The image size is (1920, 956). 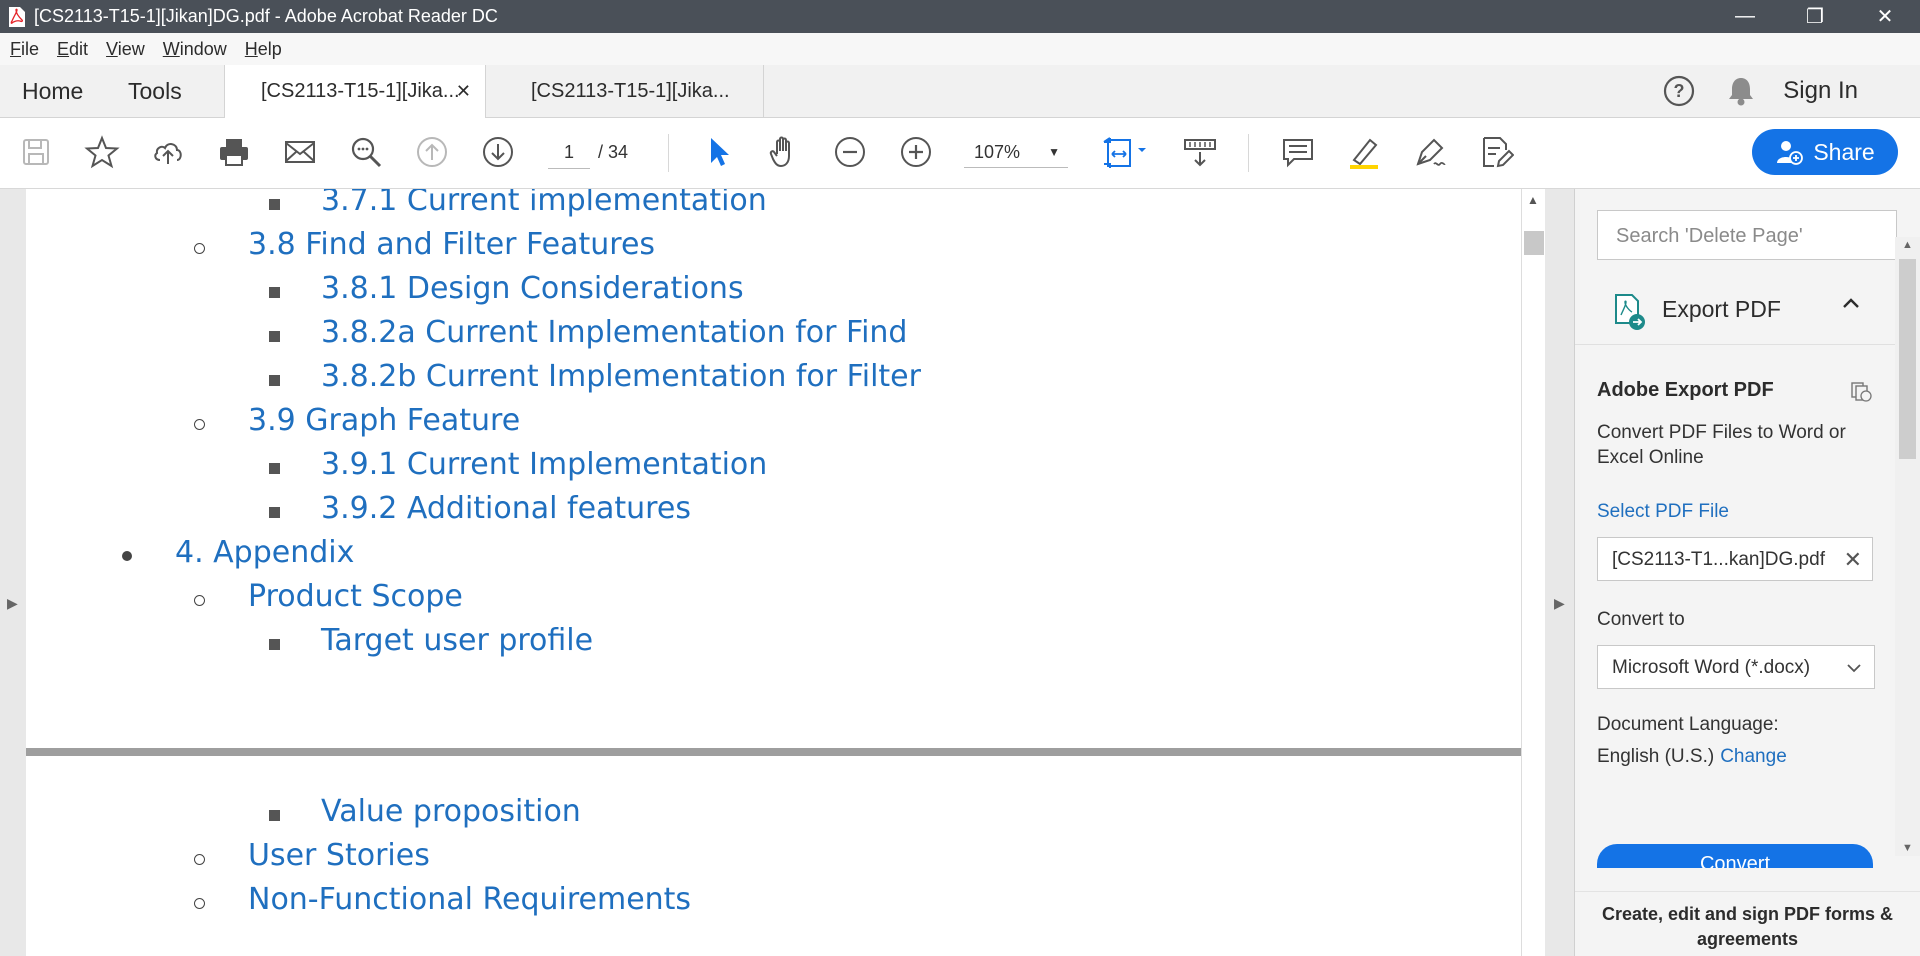 I want to click on page-scroll-icon, so click(x=1200, y=153).